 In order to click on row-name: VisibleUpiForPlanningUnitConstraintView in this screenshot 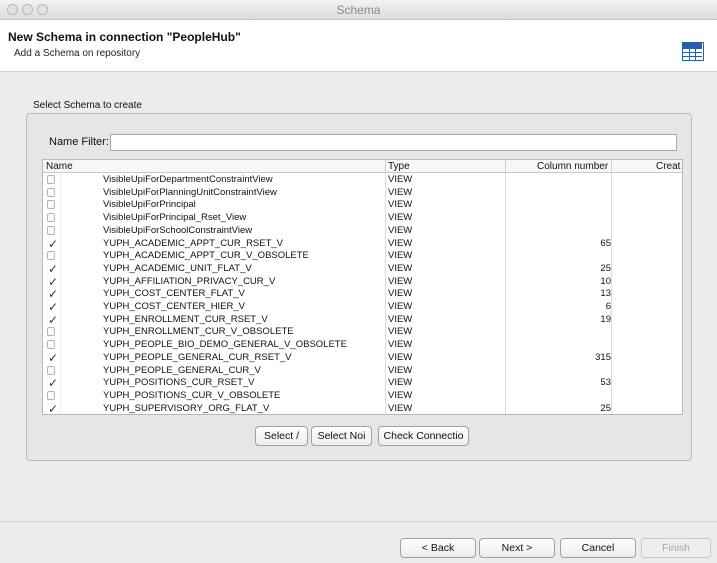, I will do `click(190, 192)`.